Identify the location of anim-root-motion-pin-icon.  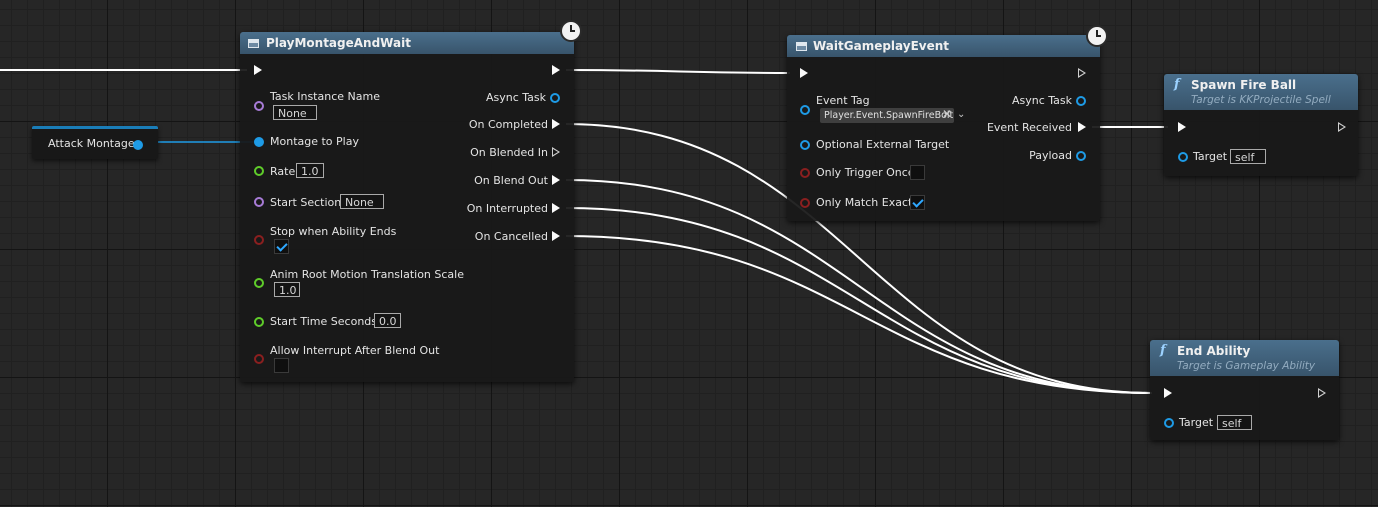
(259, 283).